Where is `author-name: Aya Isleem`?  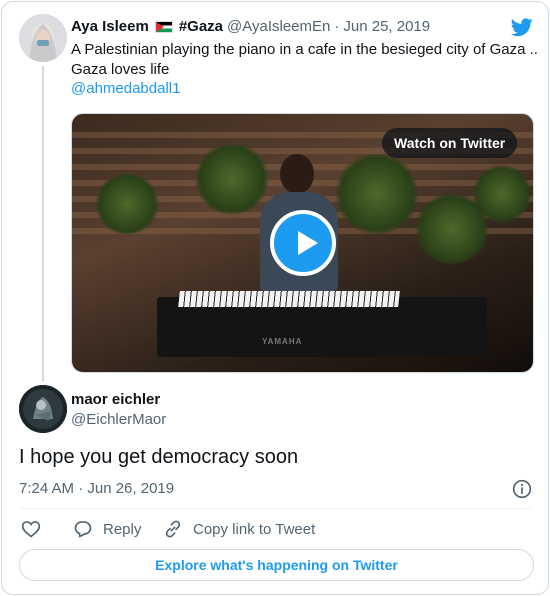
author-name: Aya Isleem is located at coordinates (110, 26).